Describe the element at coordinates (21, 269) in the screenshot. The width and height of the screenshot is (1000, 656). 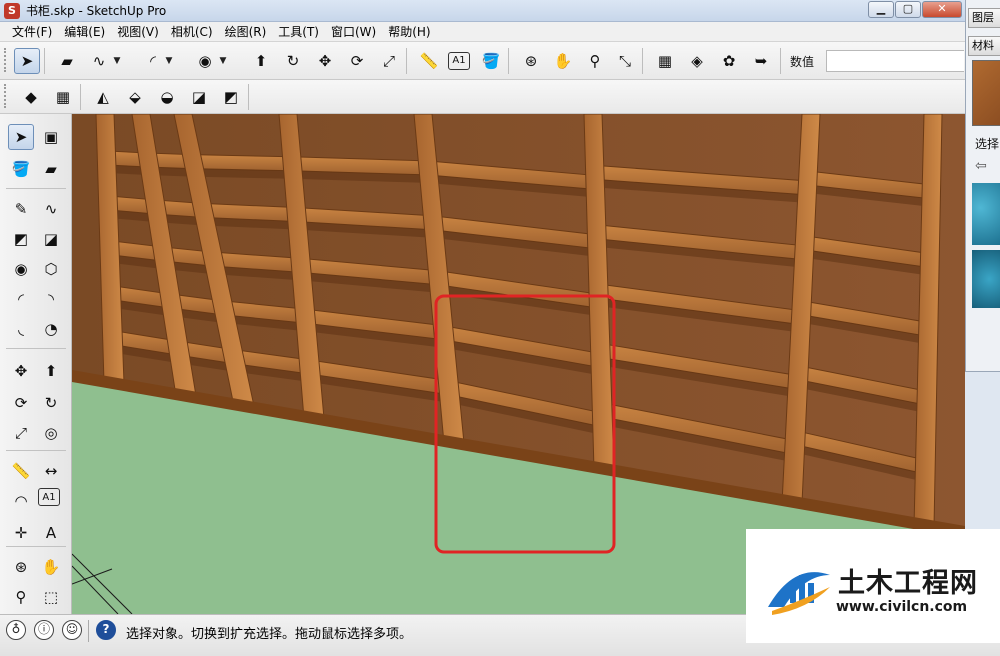
I see `circle-icon: ◉` at that location.